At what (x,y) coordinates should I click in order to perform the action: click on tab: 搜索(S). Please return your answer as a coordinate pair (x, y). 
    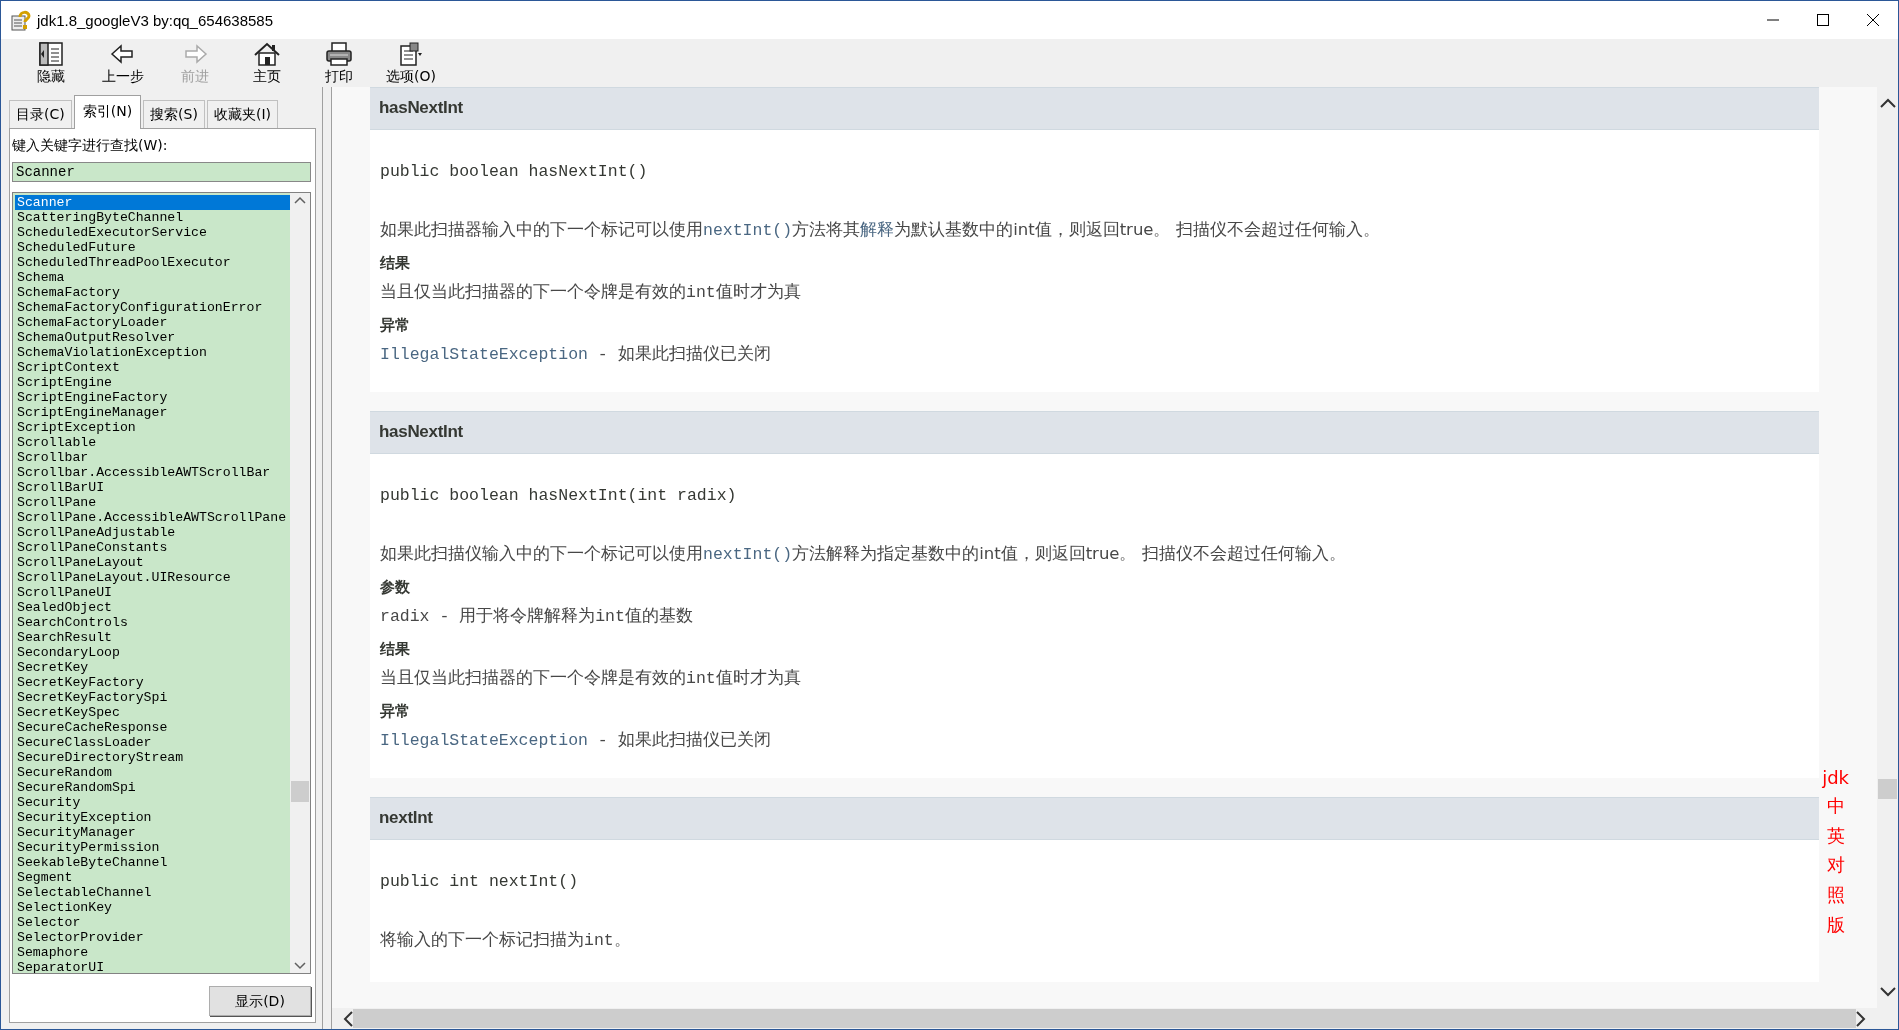
    Looking at the image, I should click on (174, 114).